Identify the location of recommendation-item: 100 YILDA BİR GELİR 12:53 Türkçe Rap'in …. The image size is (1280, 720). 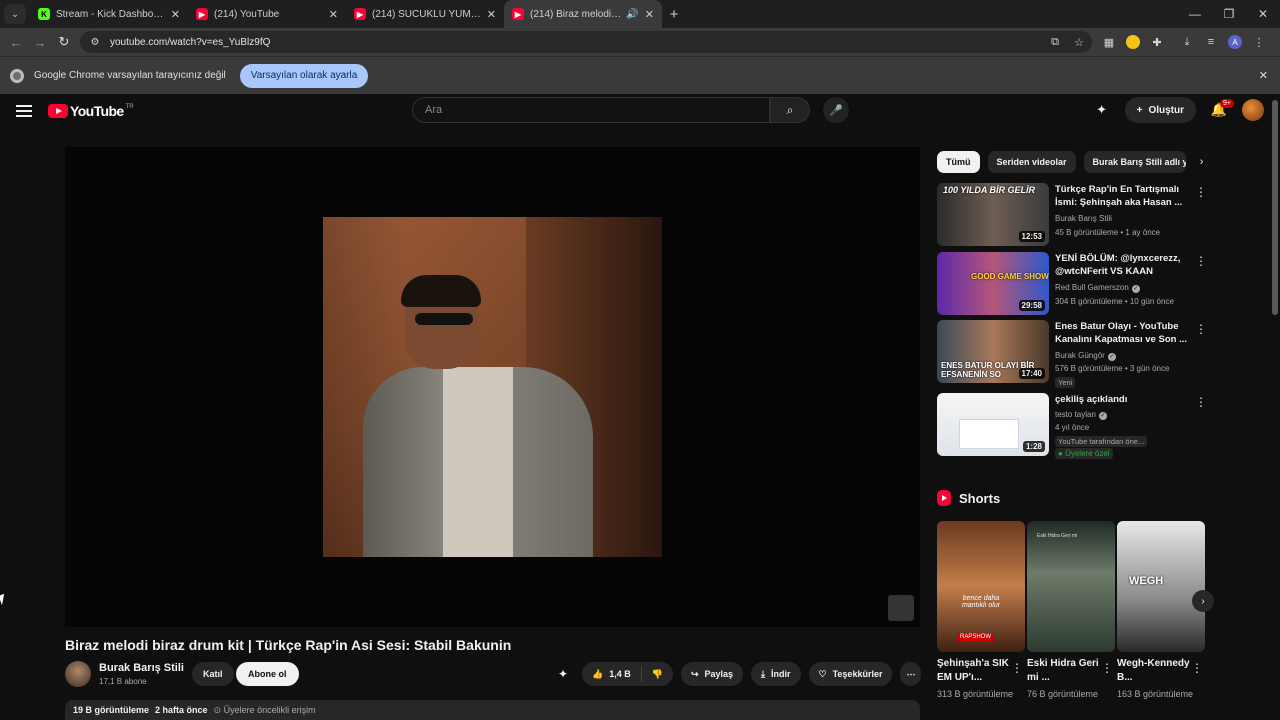
(1072, 215).